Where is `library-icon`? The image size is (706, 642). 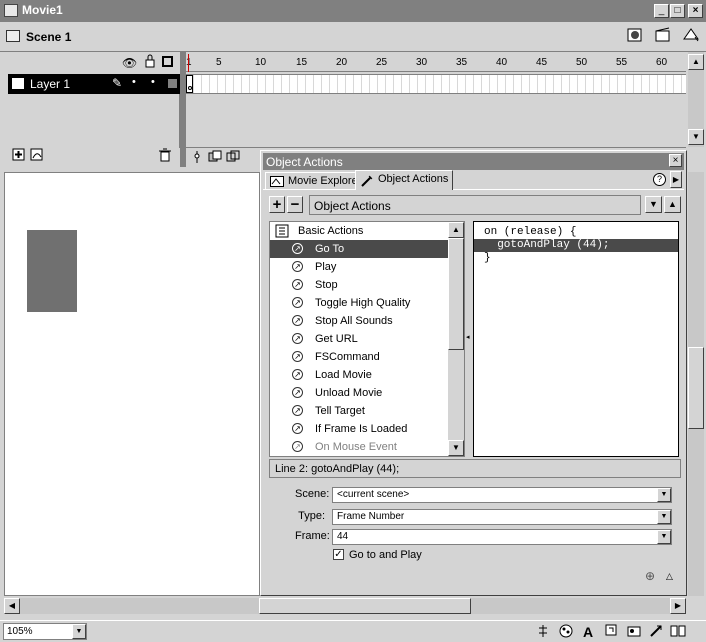
library-icon is located at coordinates (678, 632).